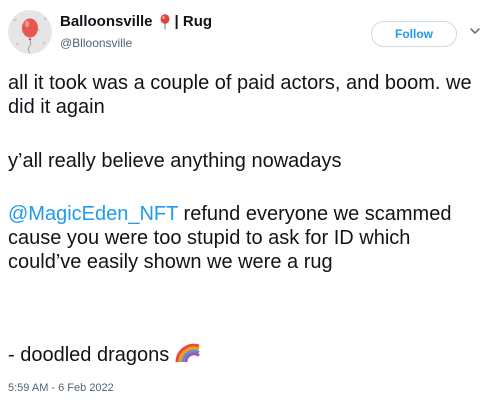  Describe the element at coordinates (89, 355) in the screenshot. I see `tweet-signature: - doodled dragons` at that location.